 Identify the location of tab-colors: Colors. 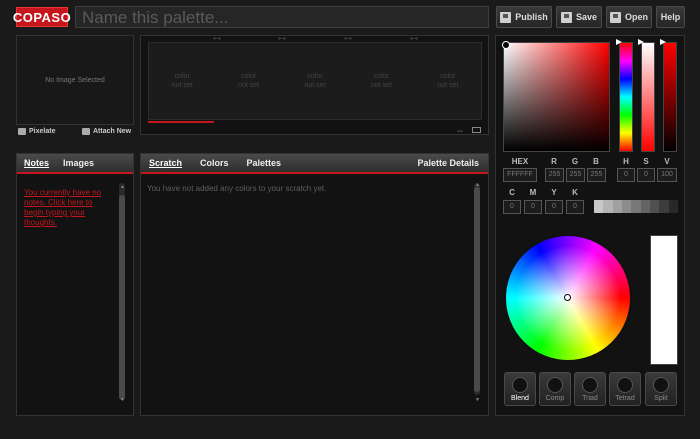
(214, 163).